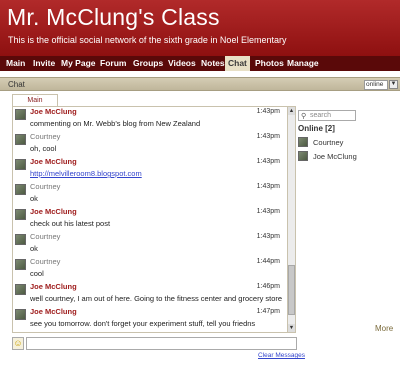 This screenshot has height=368, width=400. I want to click on online-user-name: Joe McClung, so click(335, 156).